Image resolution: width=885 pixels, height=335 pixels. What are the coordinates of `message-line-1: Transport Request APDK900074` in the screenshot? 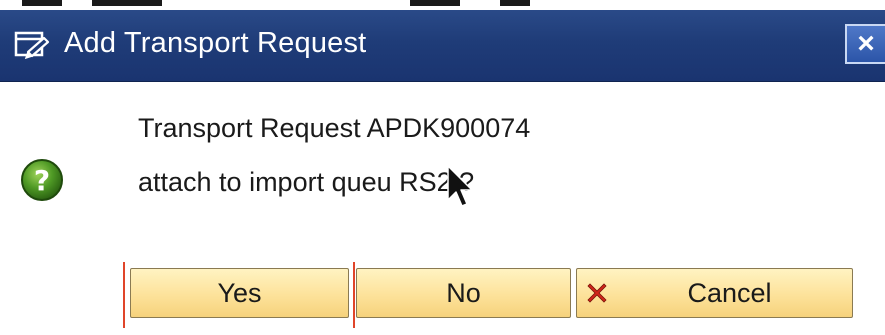 It's located at (334, 128).